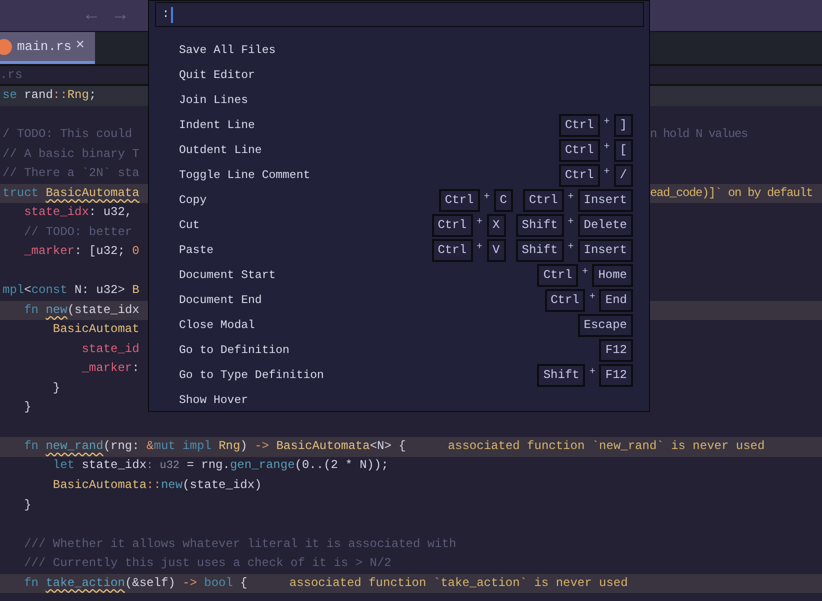 The height and width of the screenshot is (601, 822). I want to click on command-item: Quit Editor, so click(217, 75).